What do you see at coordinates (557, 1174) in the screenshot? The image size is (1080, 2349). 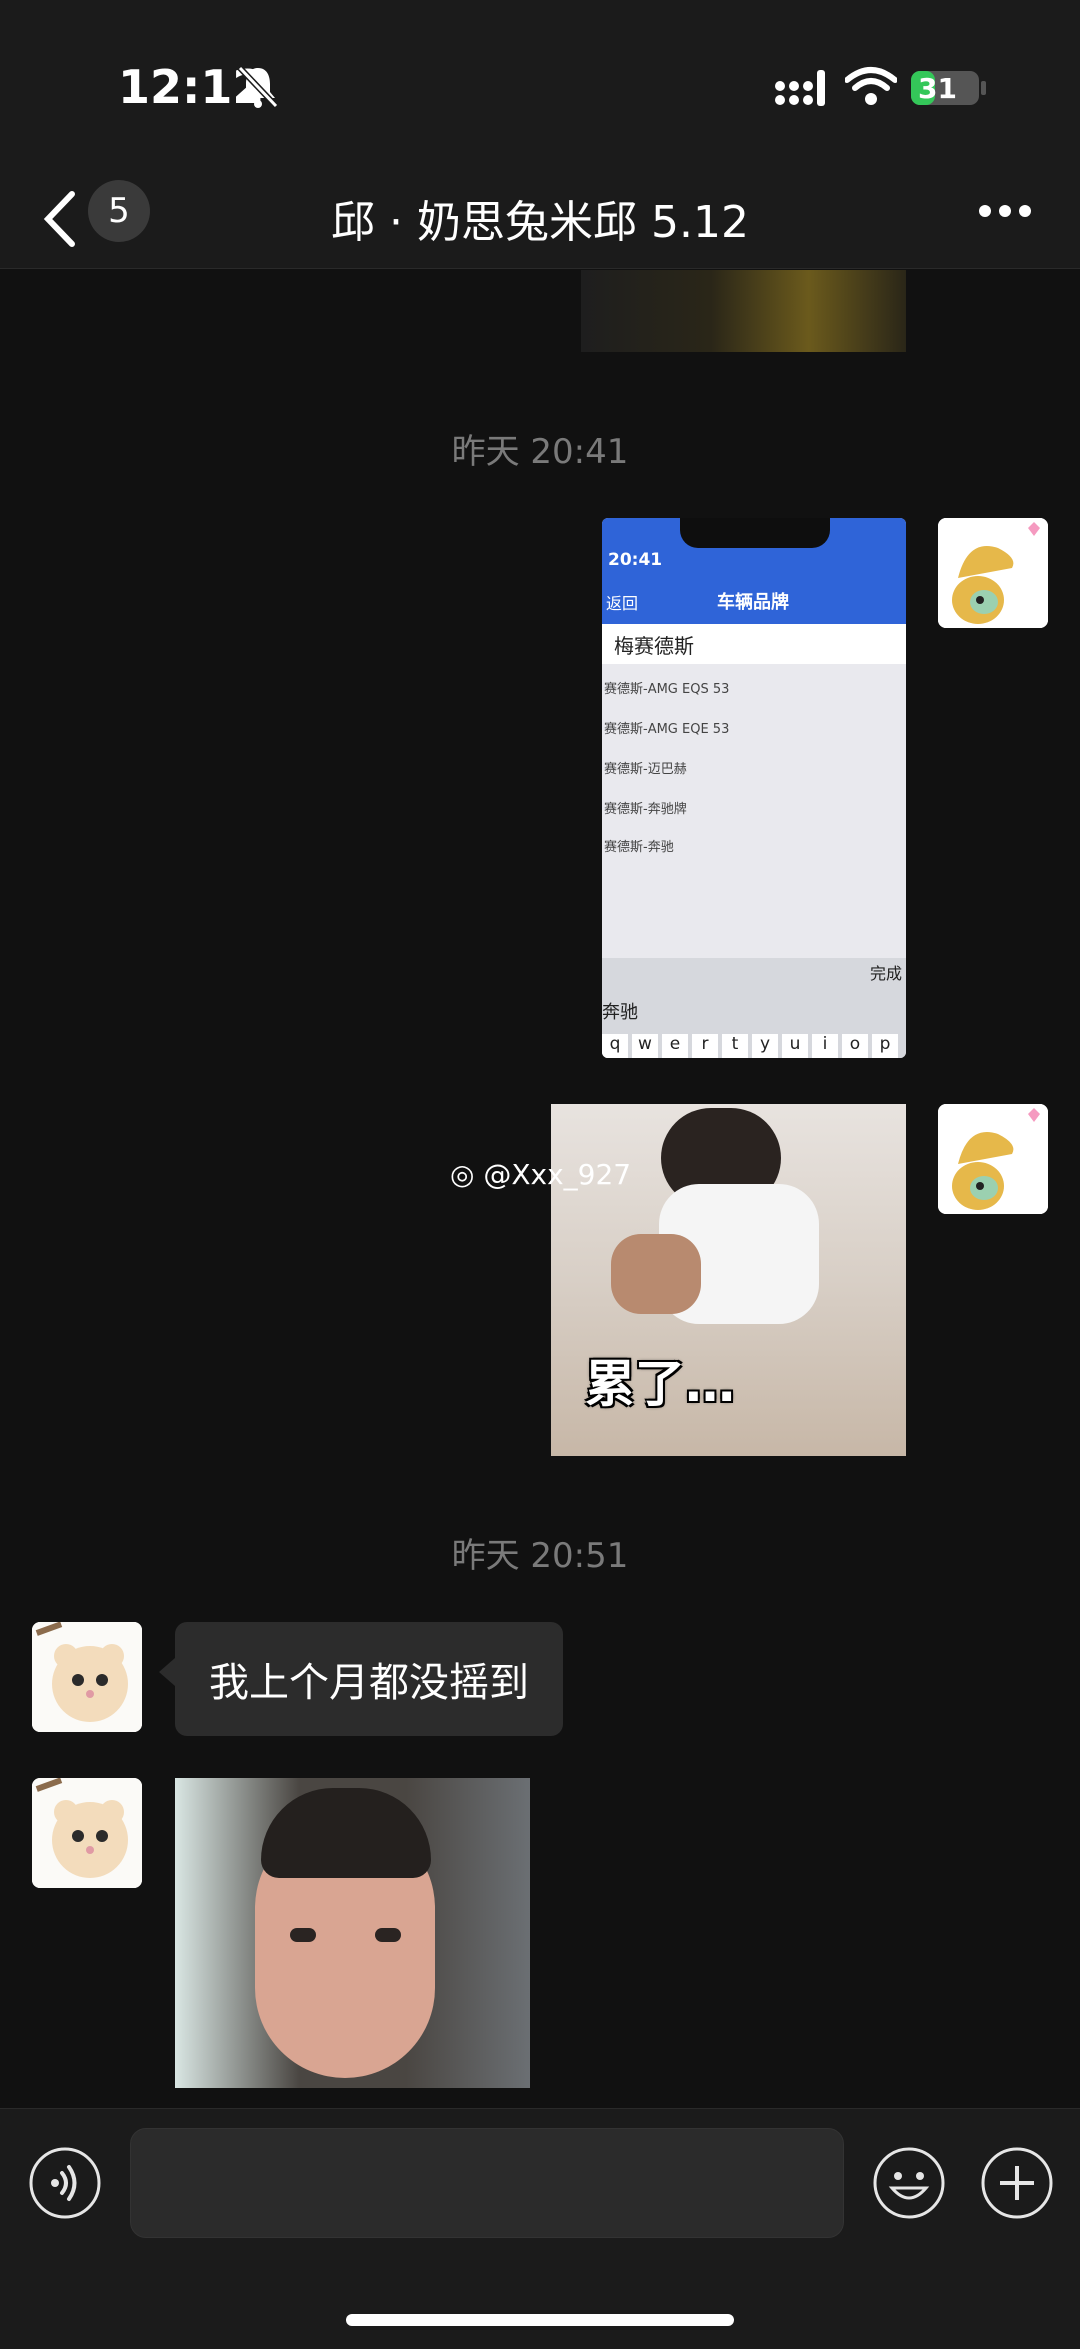 I see `watermark-text: @Xxx_927` at bounding box center [557, 1174].